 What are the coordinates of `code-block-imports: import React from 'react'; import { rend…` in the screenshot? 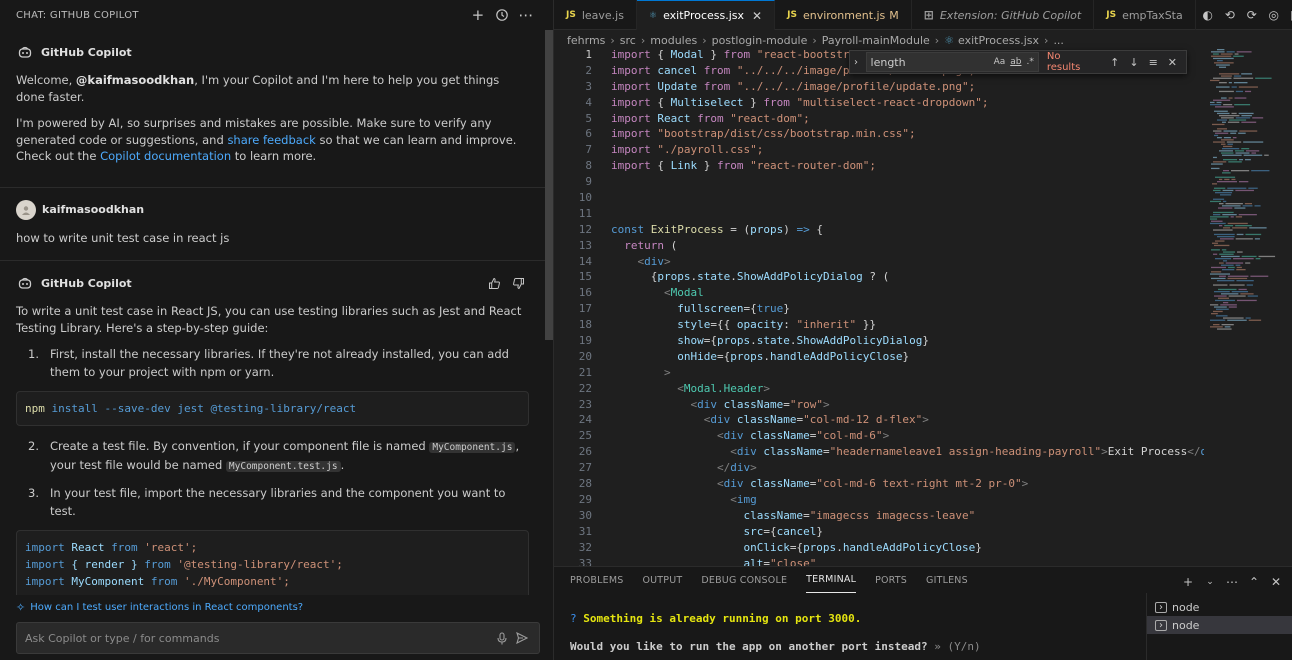 It's located at (272, 562).